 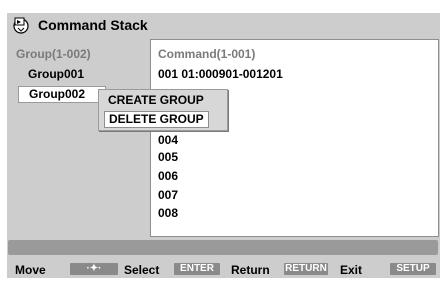 I want to click on command-row: 006, so click(x=168, y=176).